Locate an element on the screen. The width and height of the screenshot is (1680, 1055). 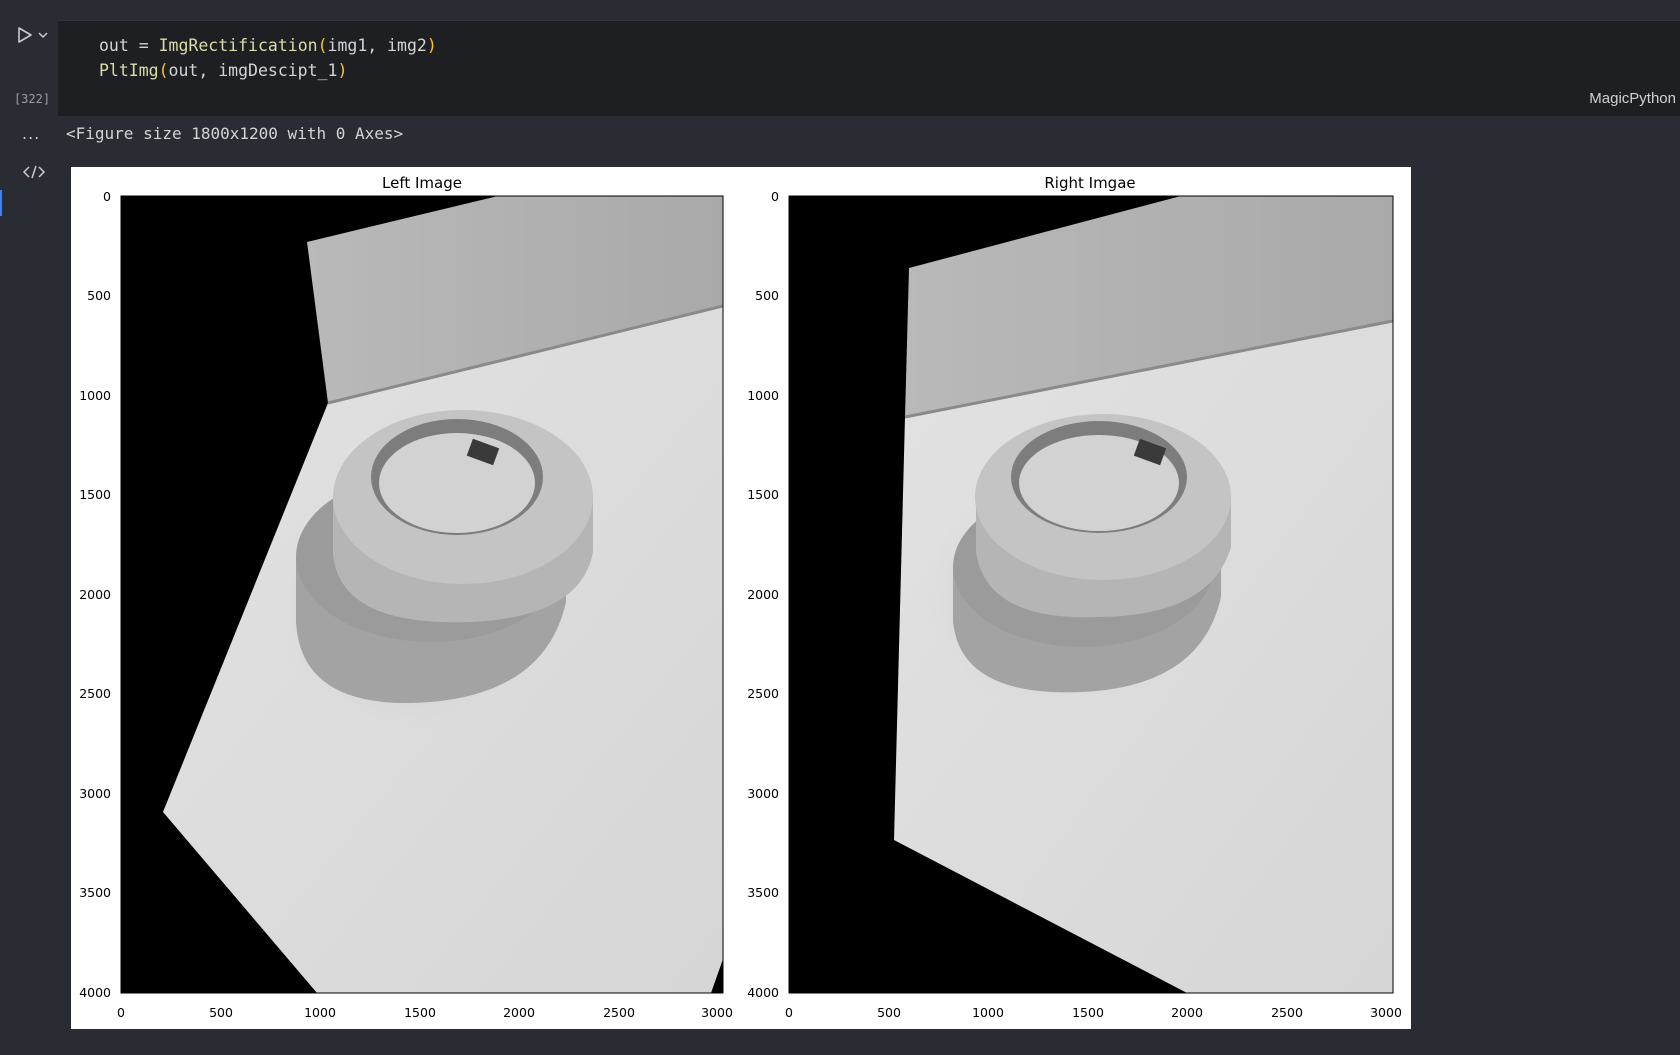
right-image-title: Right Imgae is located at coordinates (1089, 183).